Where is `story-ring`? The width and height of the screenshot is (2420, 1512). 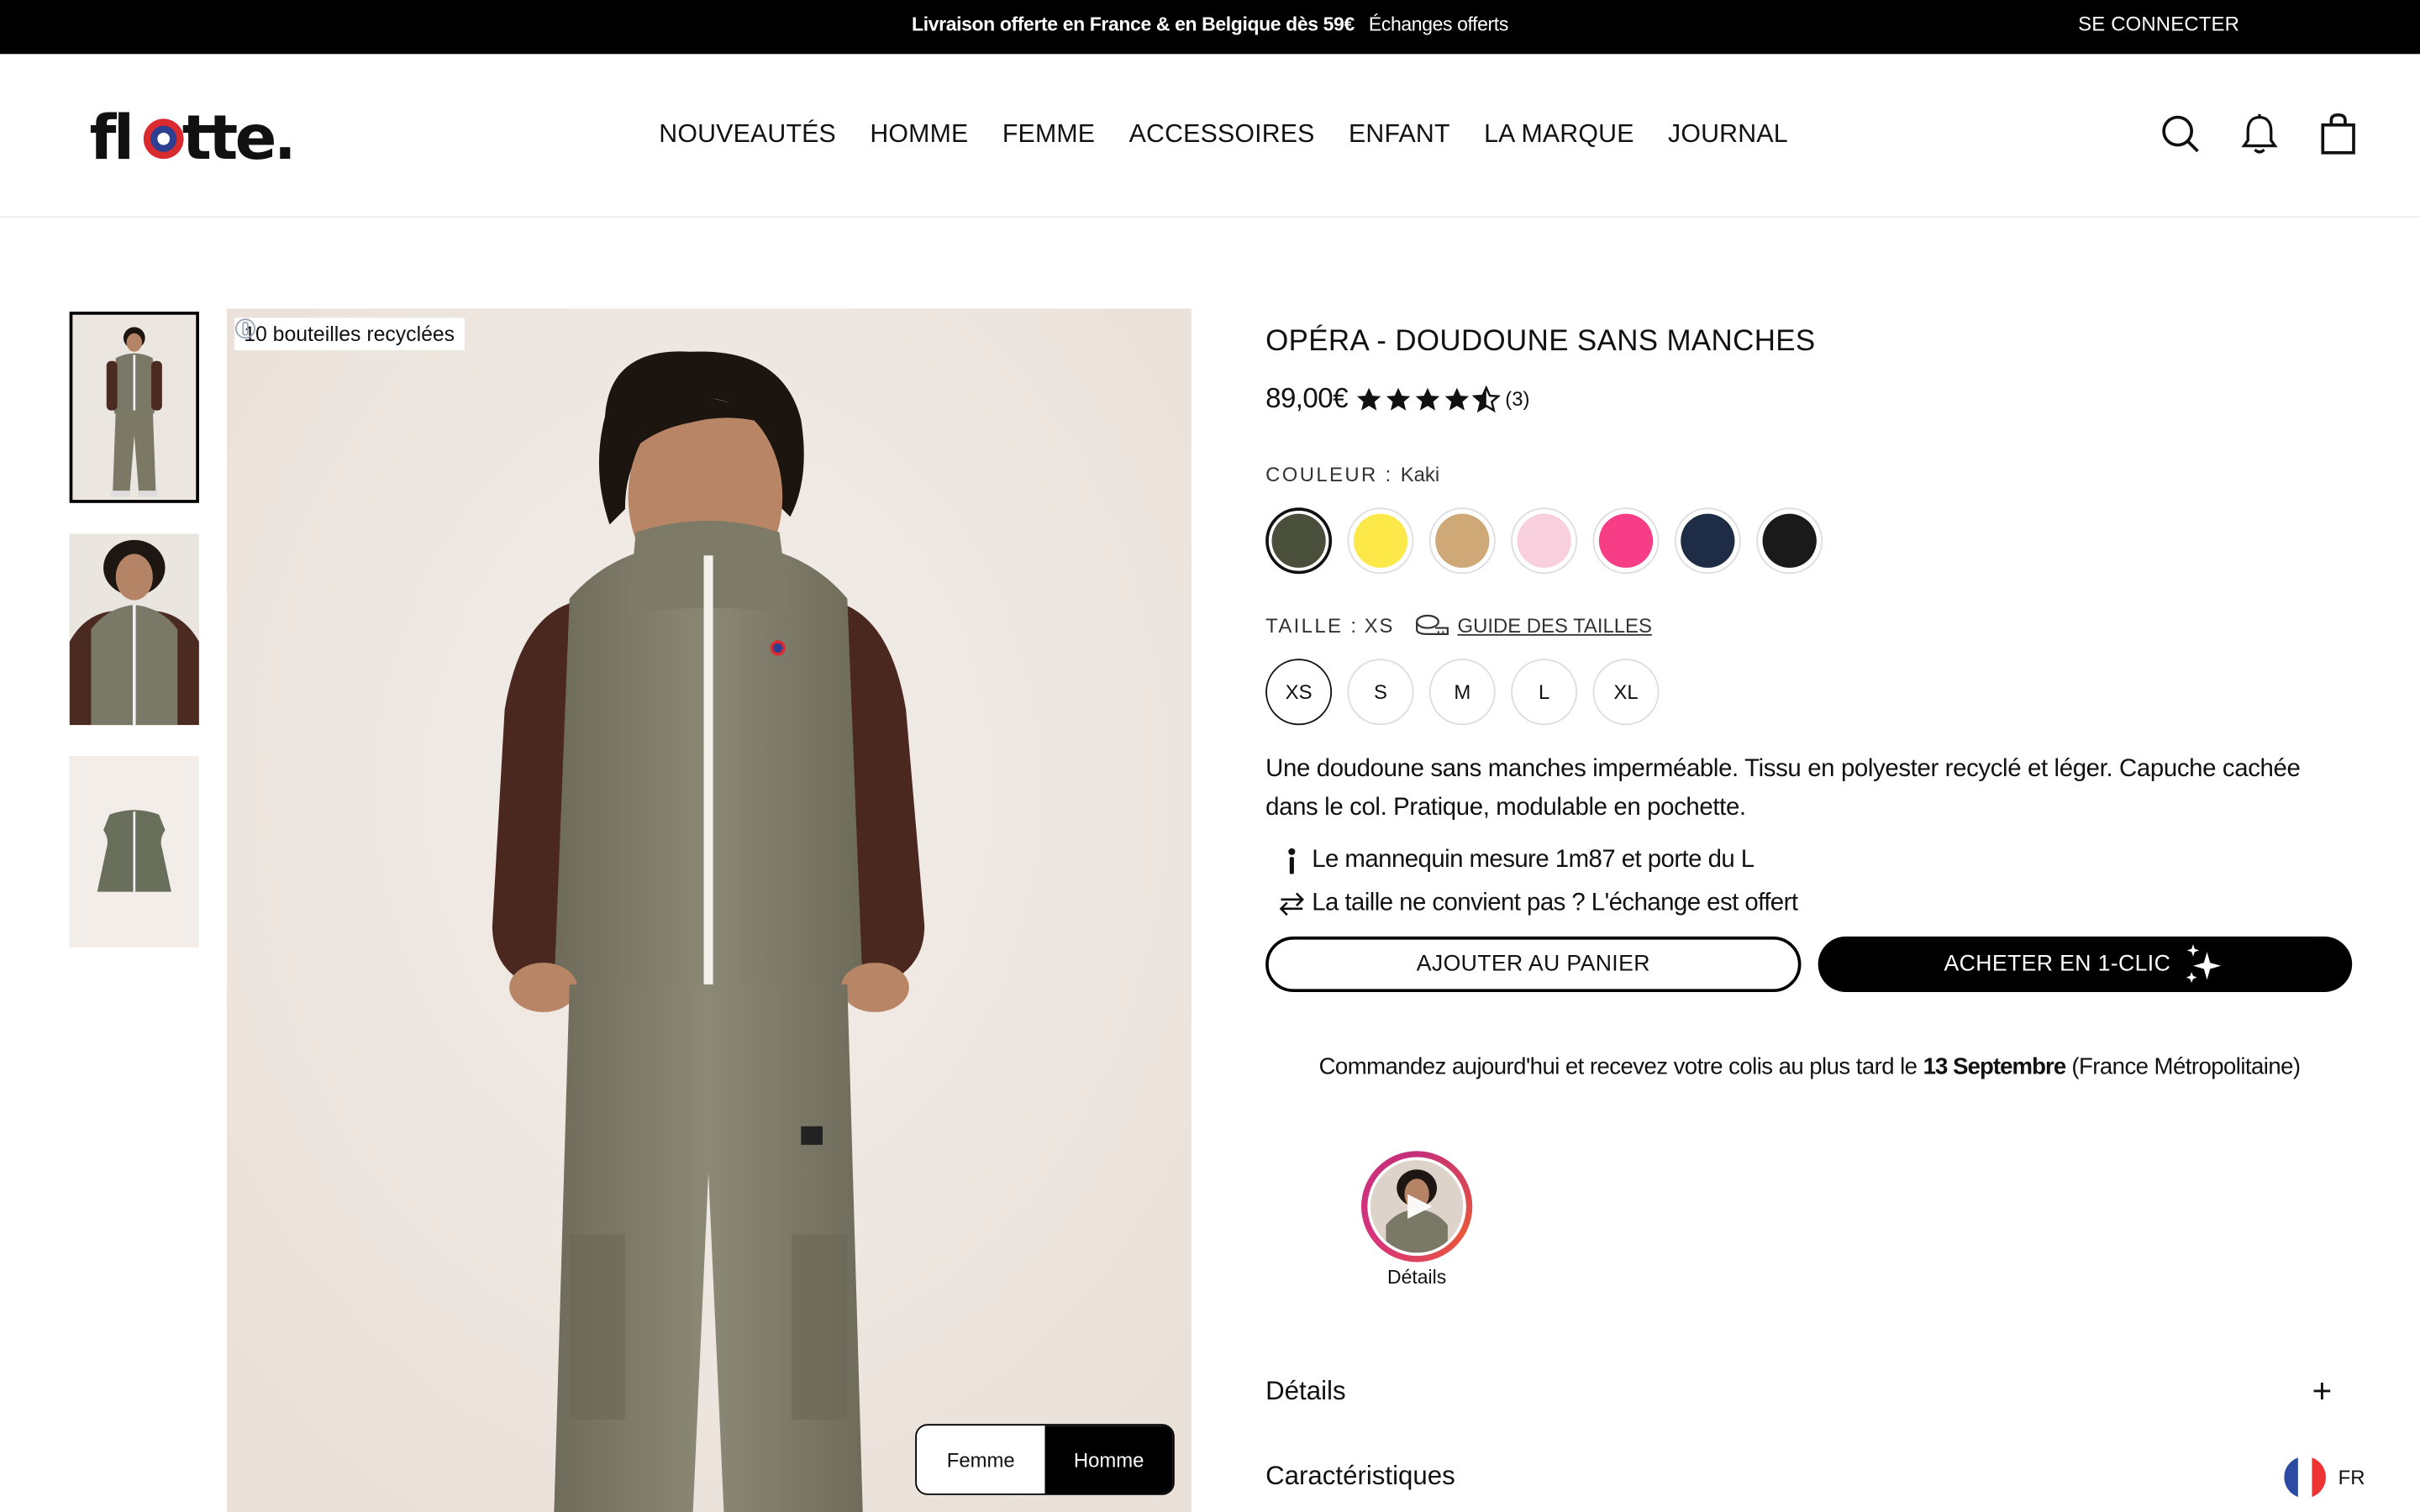
story-ring is located at coordinates (1417, 1207).